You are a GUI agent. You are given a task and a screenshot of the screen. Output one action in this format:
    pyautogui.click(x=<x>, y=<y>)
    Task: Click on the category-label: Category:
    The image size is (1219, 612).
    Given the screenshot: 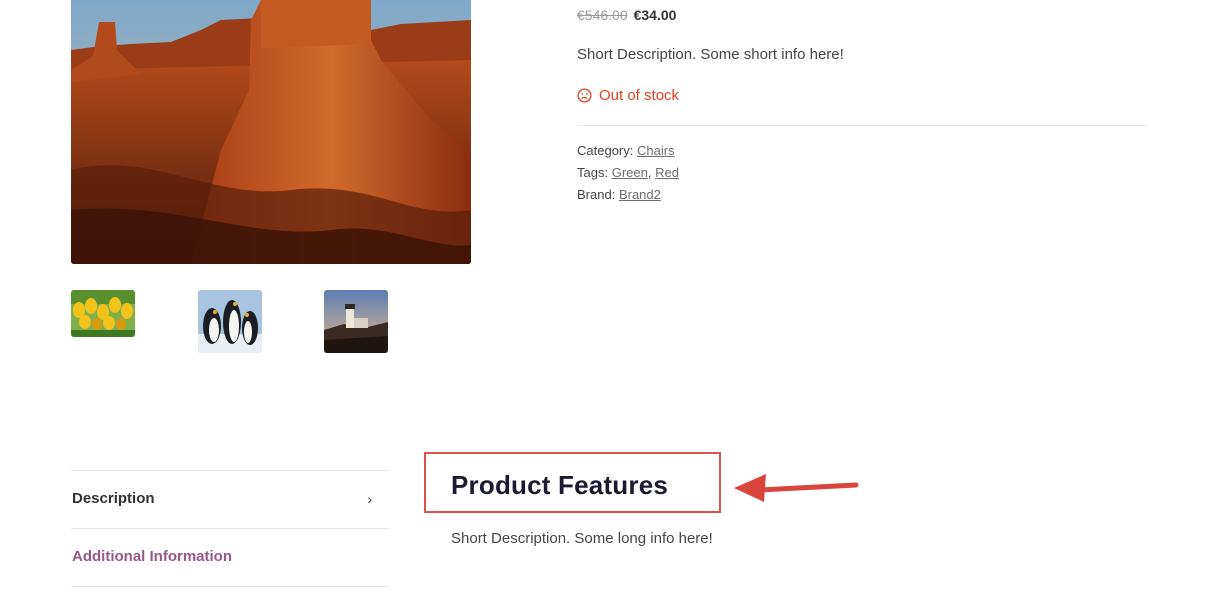 What is the action you would take?
    pyautogui.click(x=605, y=150)
    